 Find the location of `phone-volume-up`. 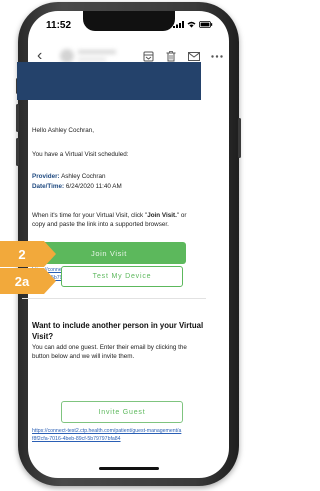

phone-volume-up is located at coordinates (17, 118).